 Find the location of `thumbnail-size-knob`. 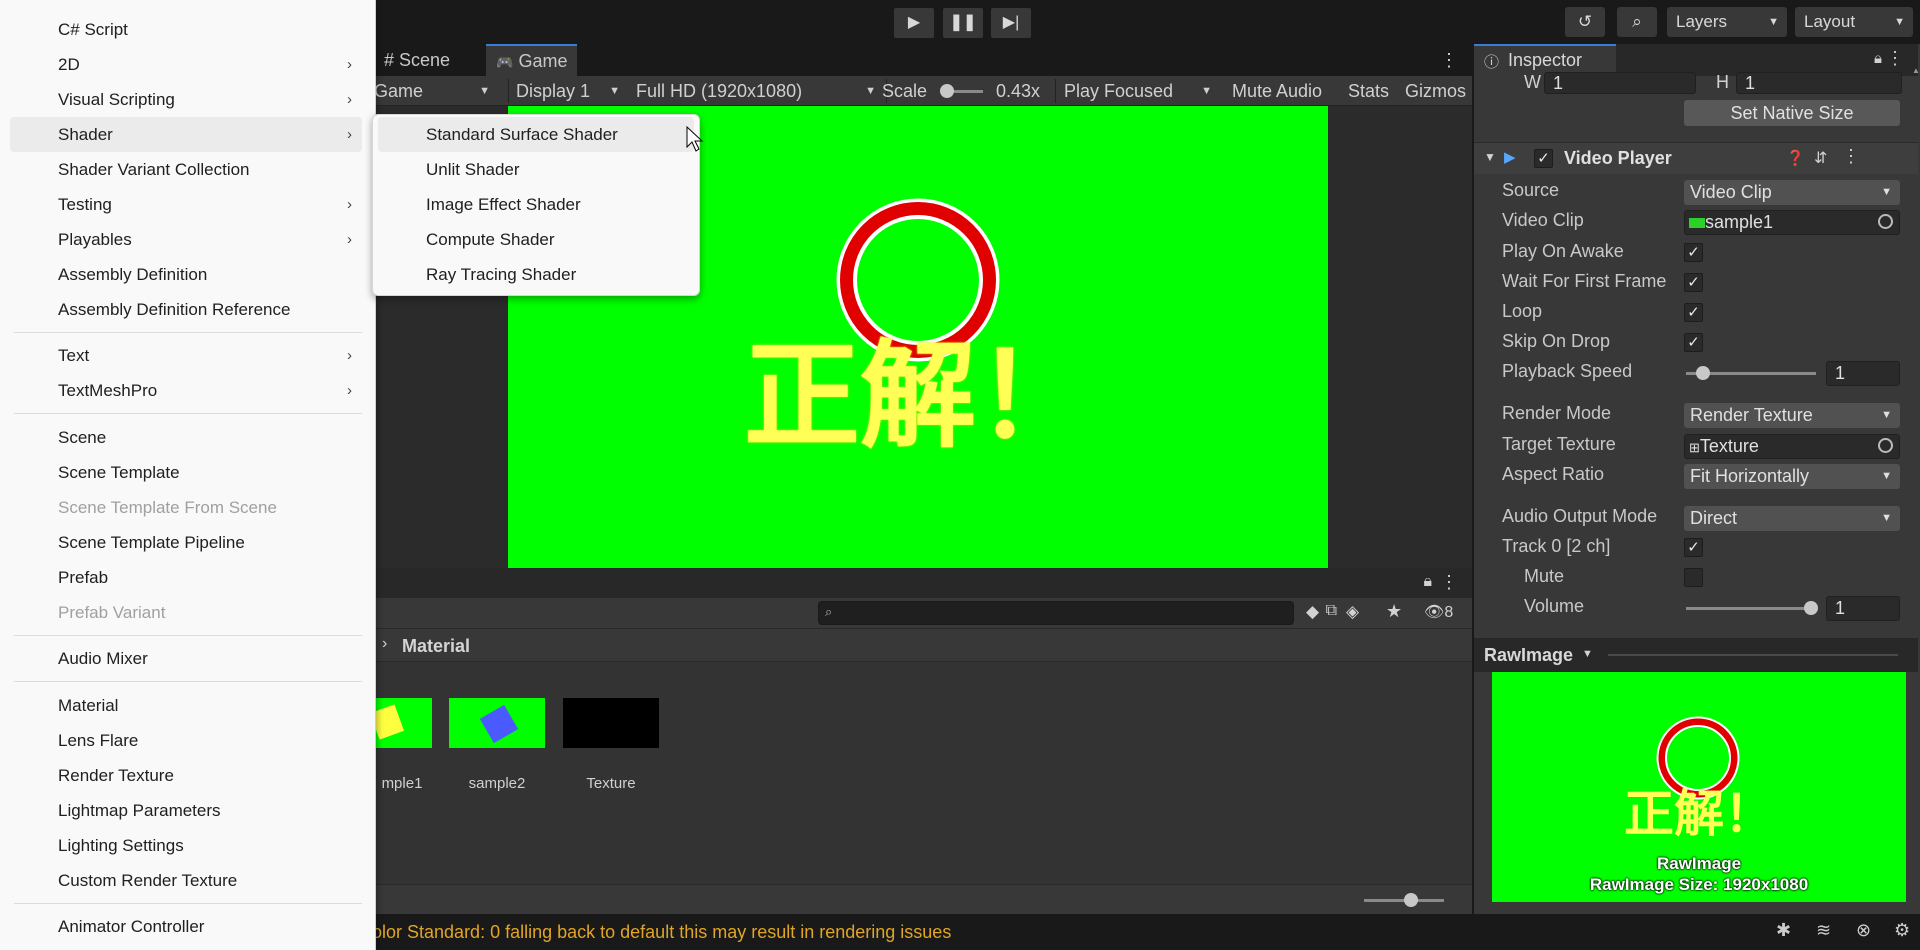

thumbnail-size-knob is located at coordinates (1411, 900).